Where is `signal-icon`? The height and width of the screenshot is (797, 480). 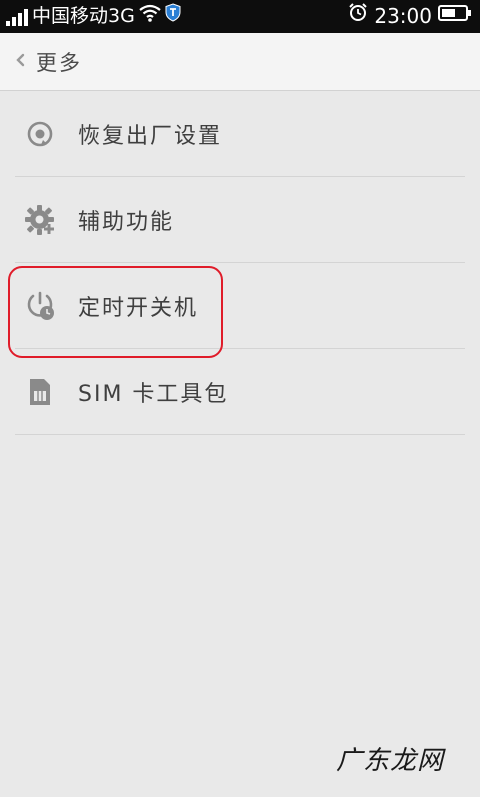 signal-icon is located at coordinates (17, 17).